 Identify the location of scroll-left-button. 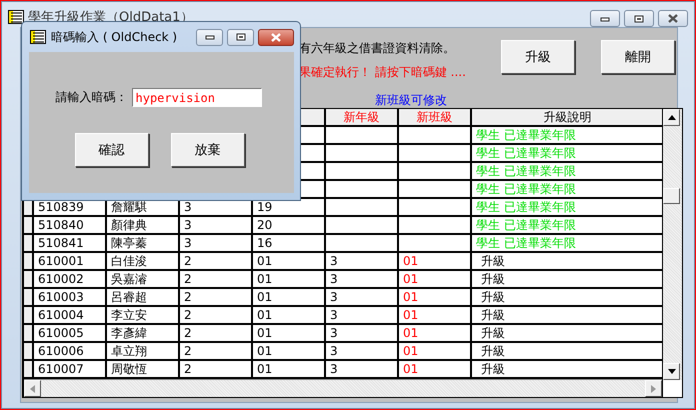
(32, 388).